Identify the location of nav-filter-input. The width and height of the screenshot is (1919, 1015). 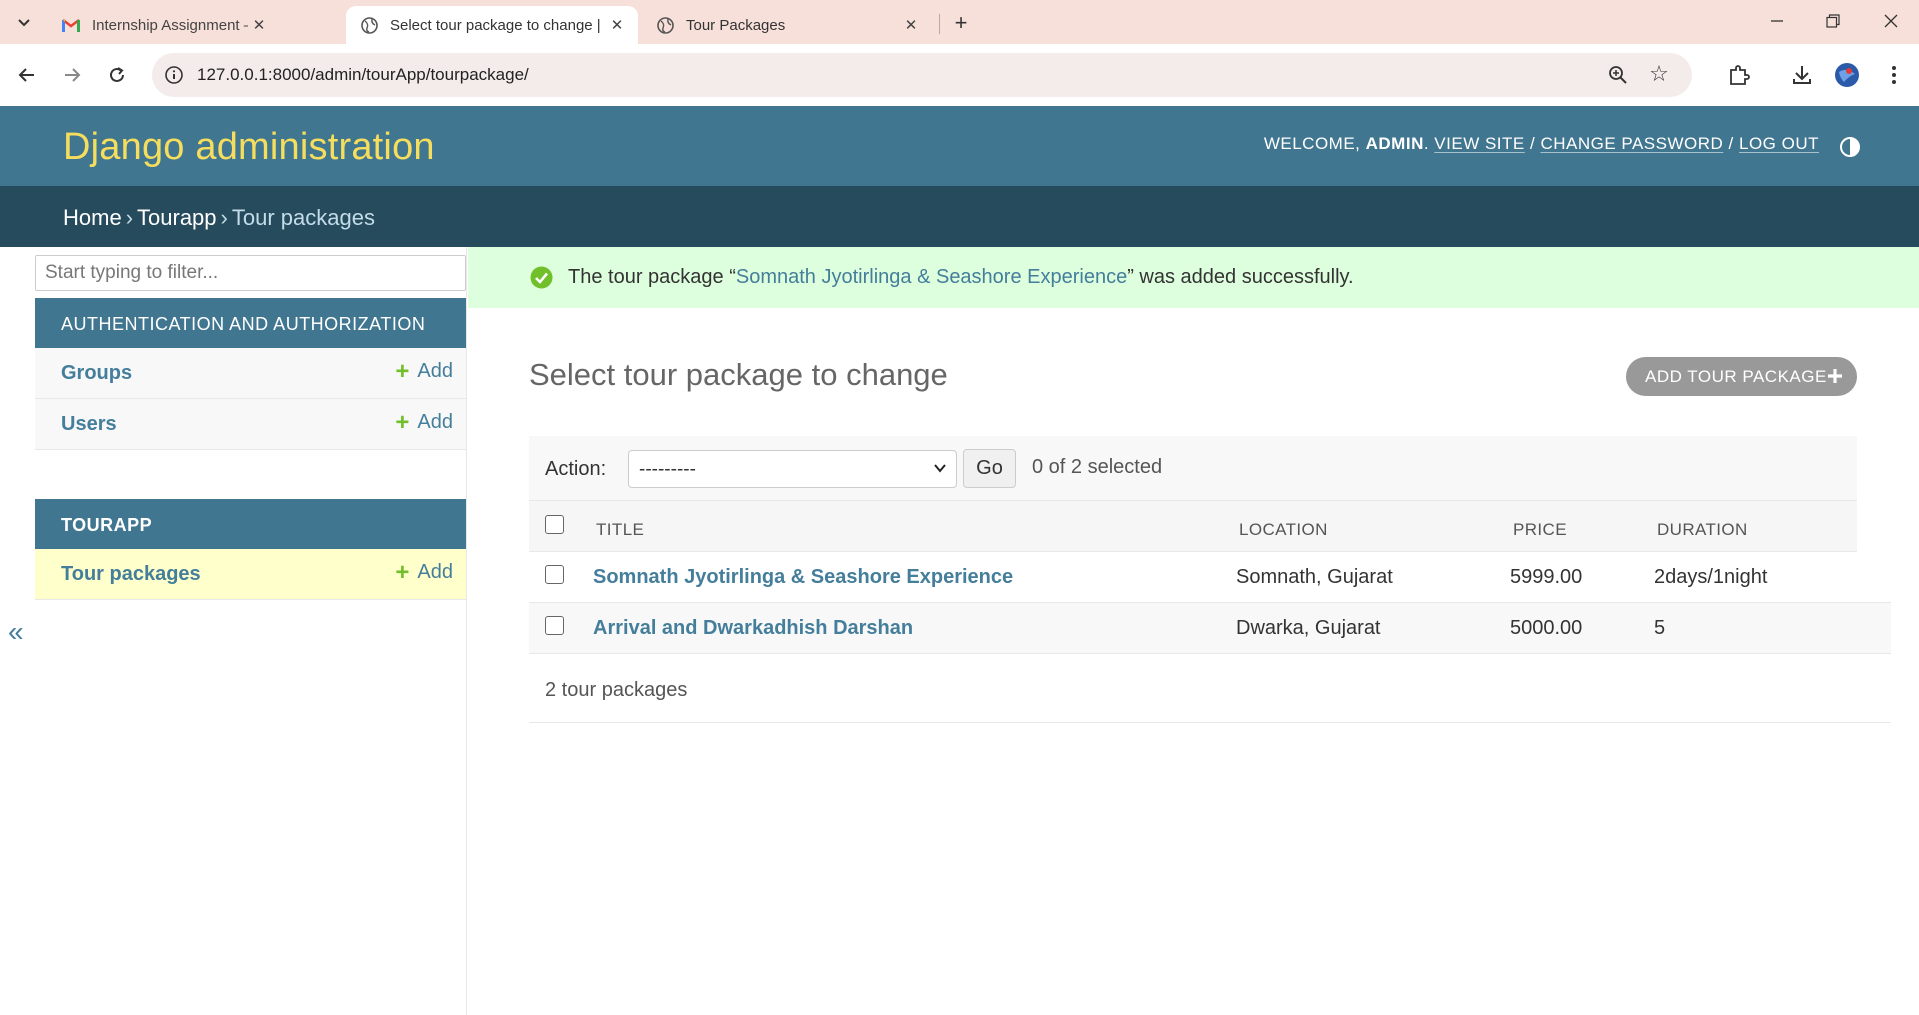
(250, 273).